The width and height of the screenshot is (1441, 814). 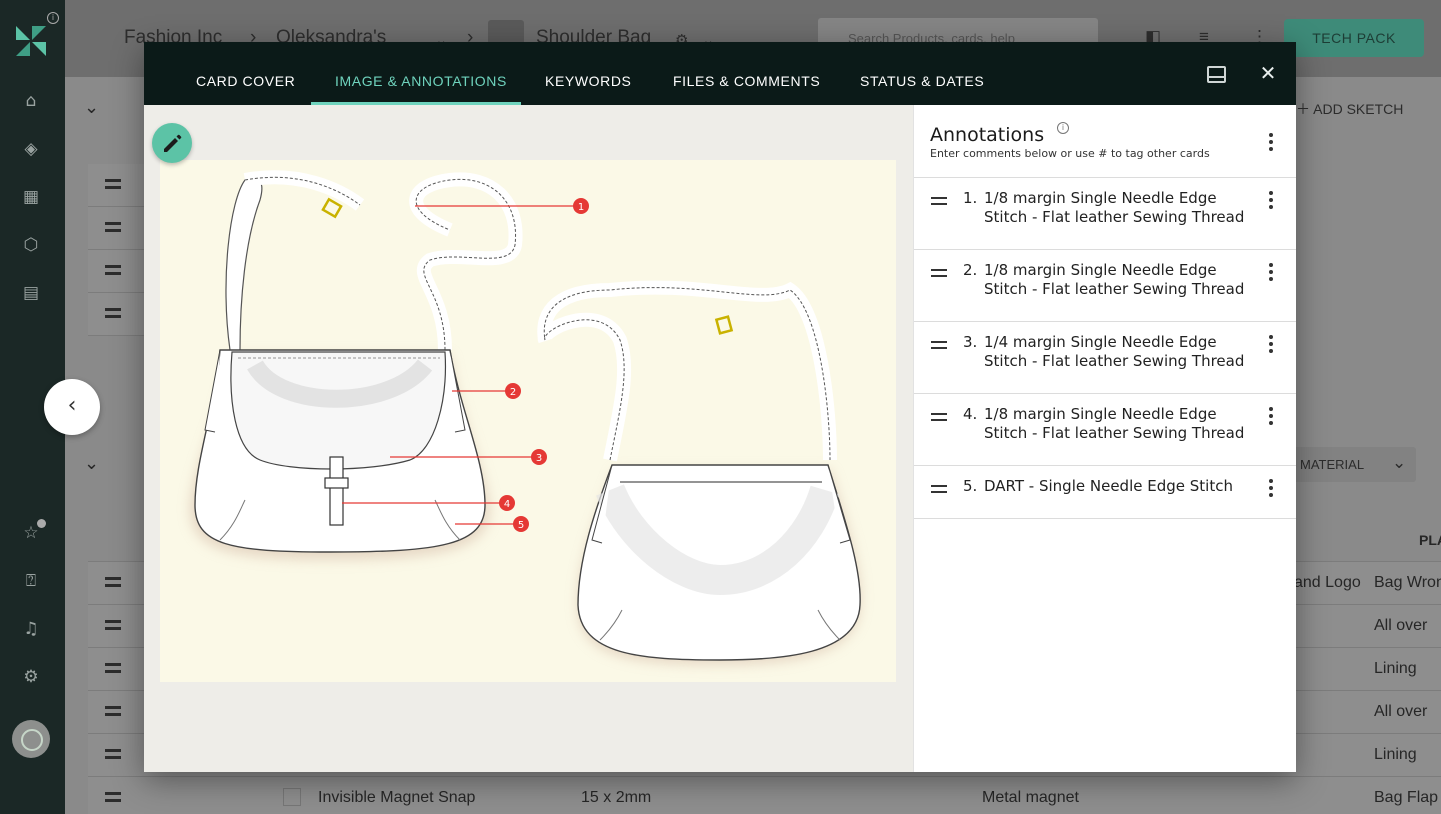 I want to click on cell-placement: Bag Flap, so click(x=1406, y=797).